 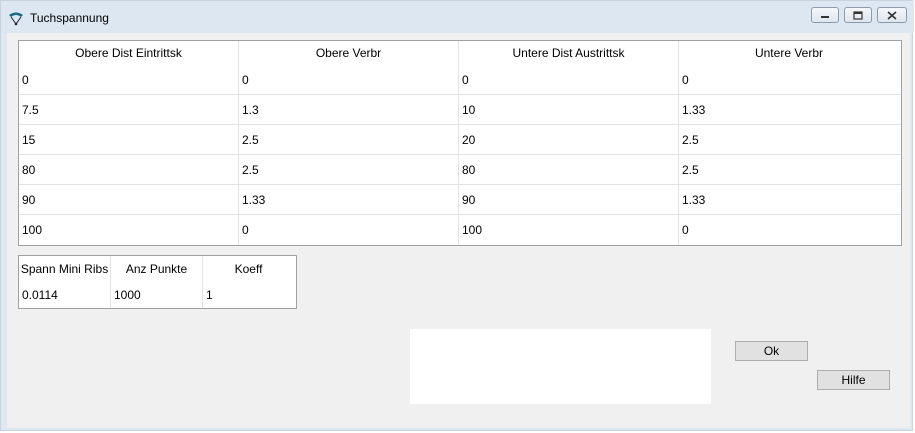 I want to click on window-title: Tuchspannung, so click(x=69, y=18).